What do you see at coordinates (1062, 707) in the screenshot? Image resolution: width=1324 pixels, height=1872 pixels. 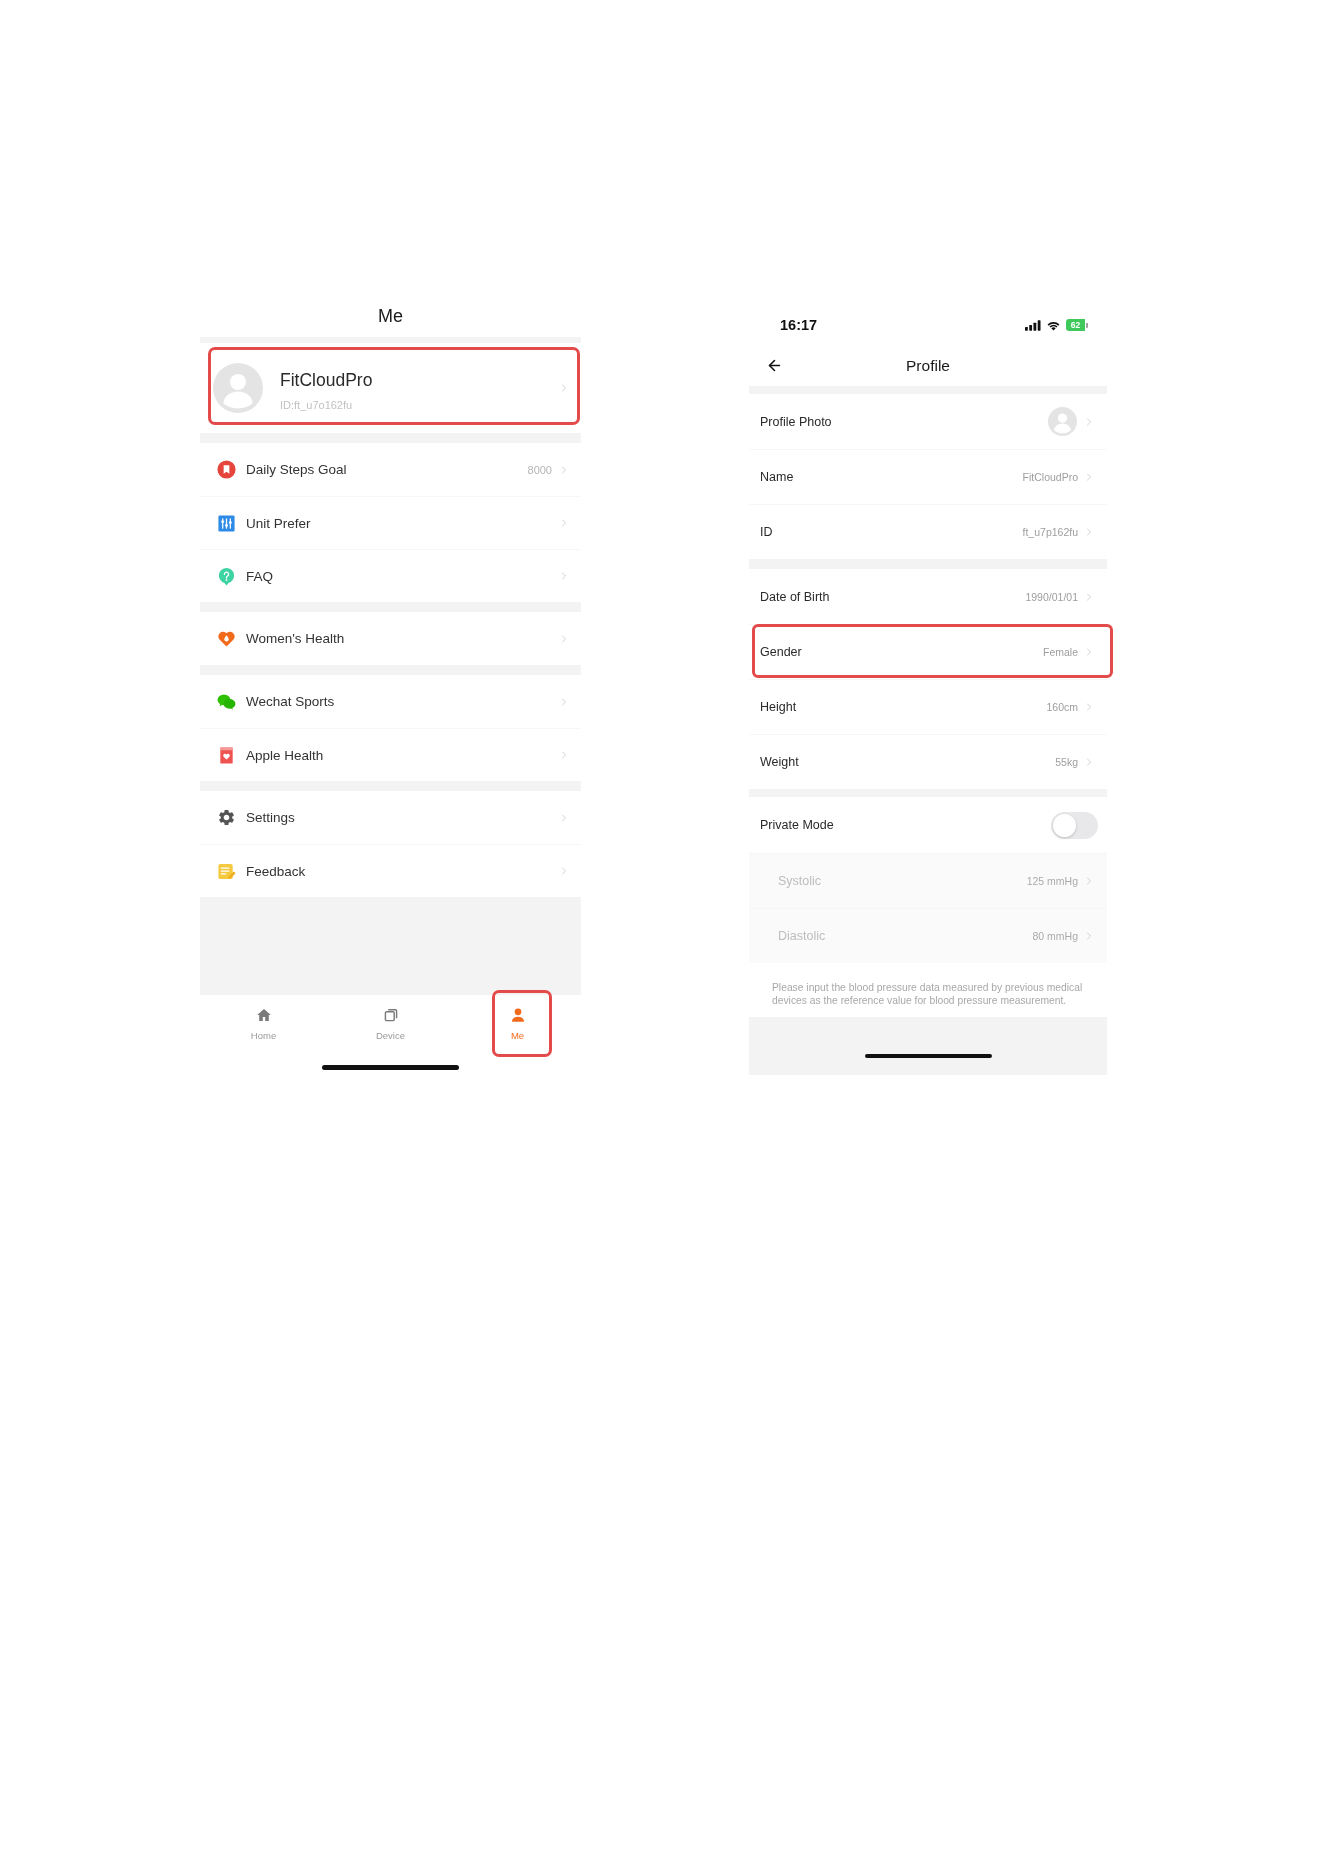 I see `field-value: 160cm` at bounding box center [1062, 707].